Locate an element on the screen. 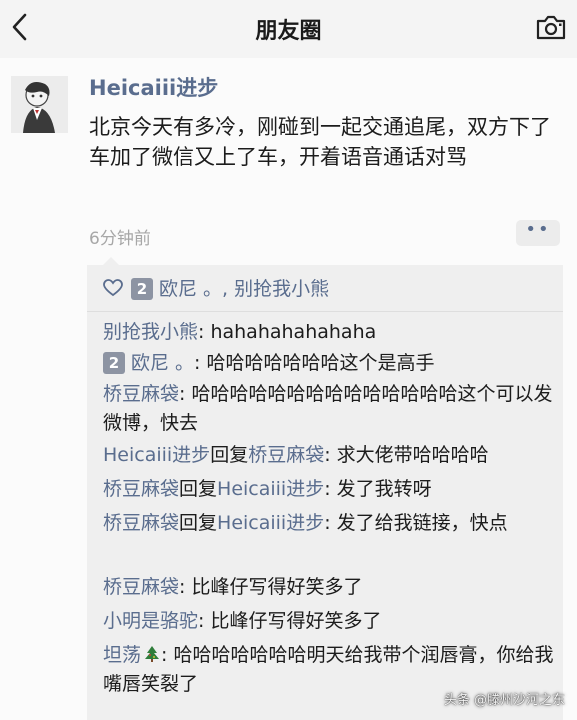 The height and width of the screenshot is (720, 577). watermark: 头条 @滕州沙河之东 is located at coordinates (504, 700).